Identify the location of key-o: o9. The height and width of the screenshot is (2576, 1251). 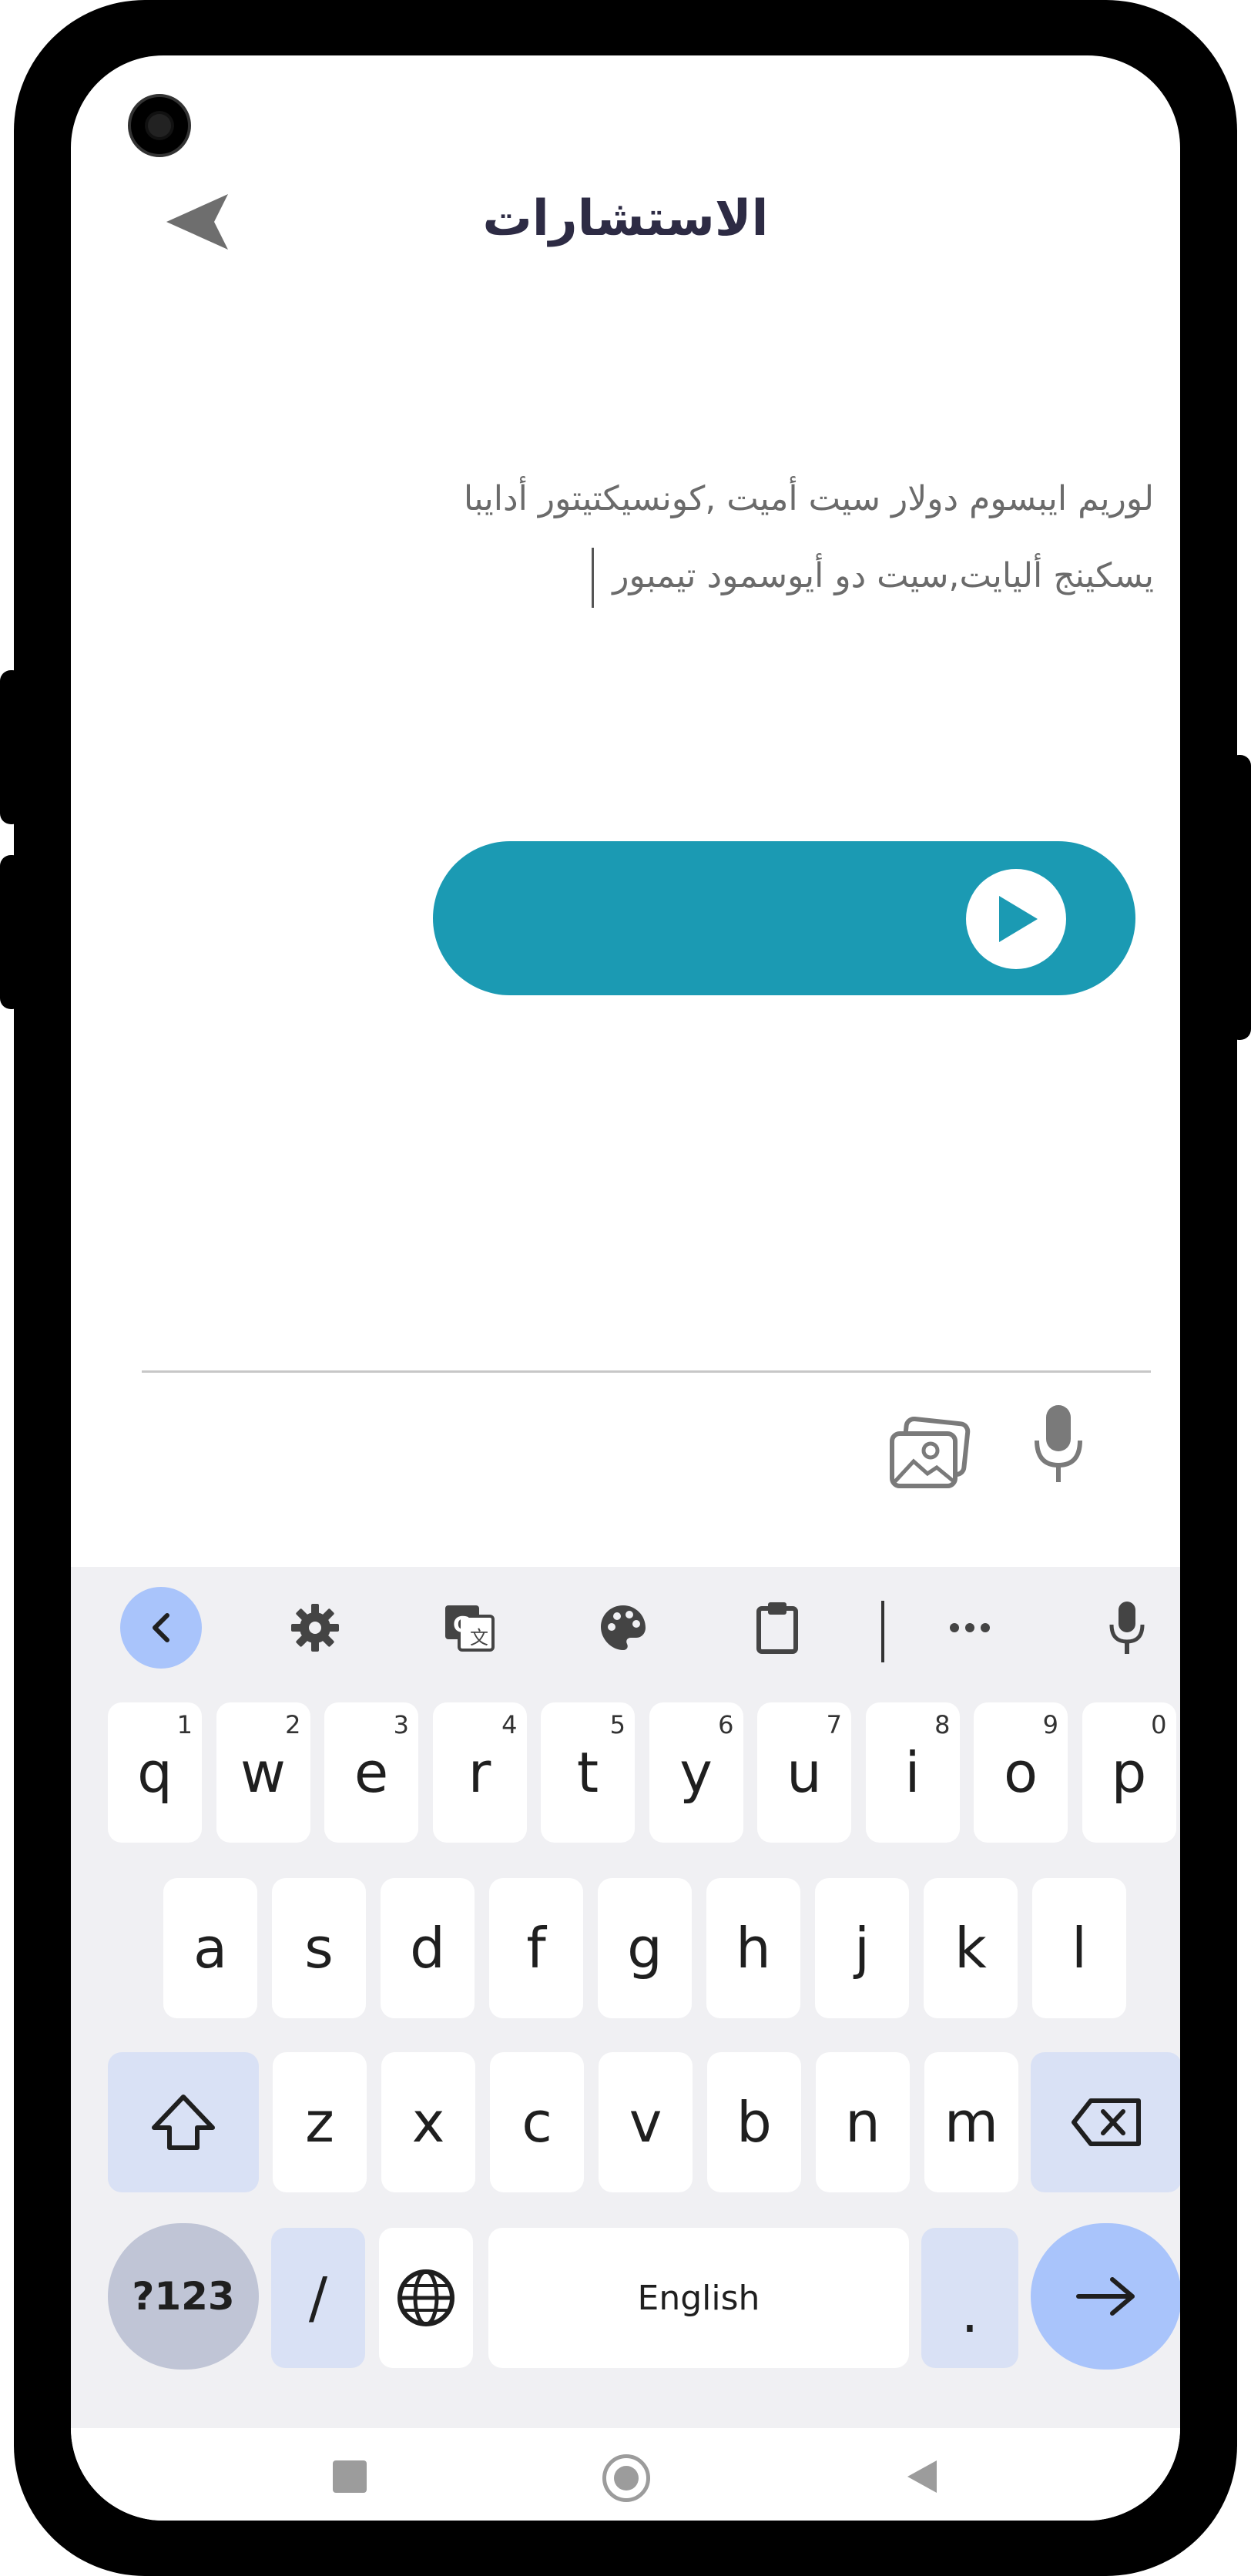
(1021, 1772).